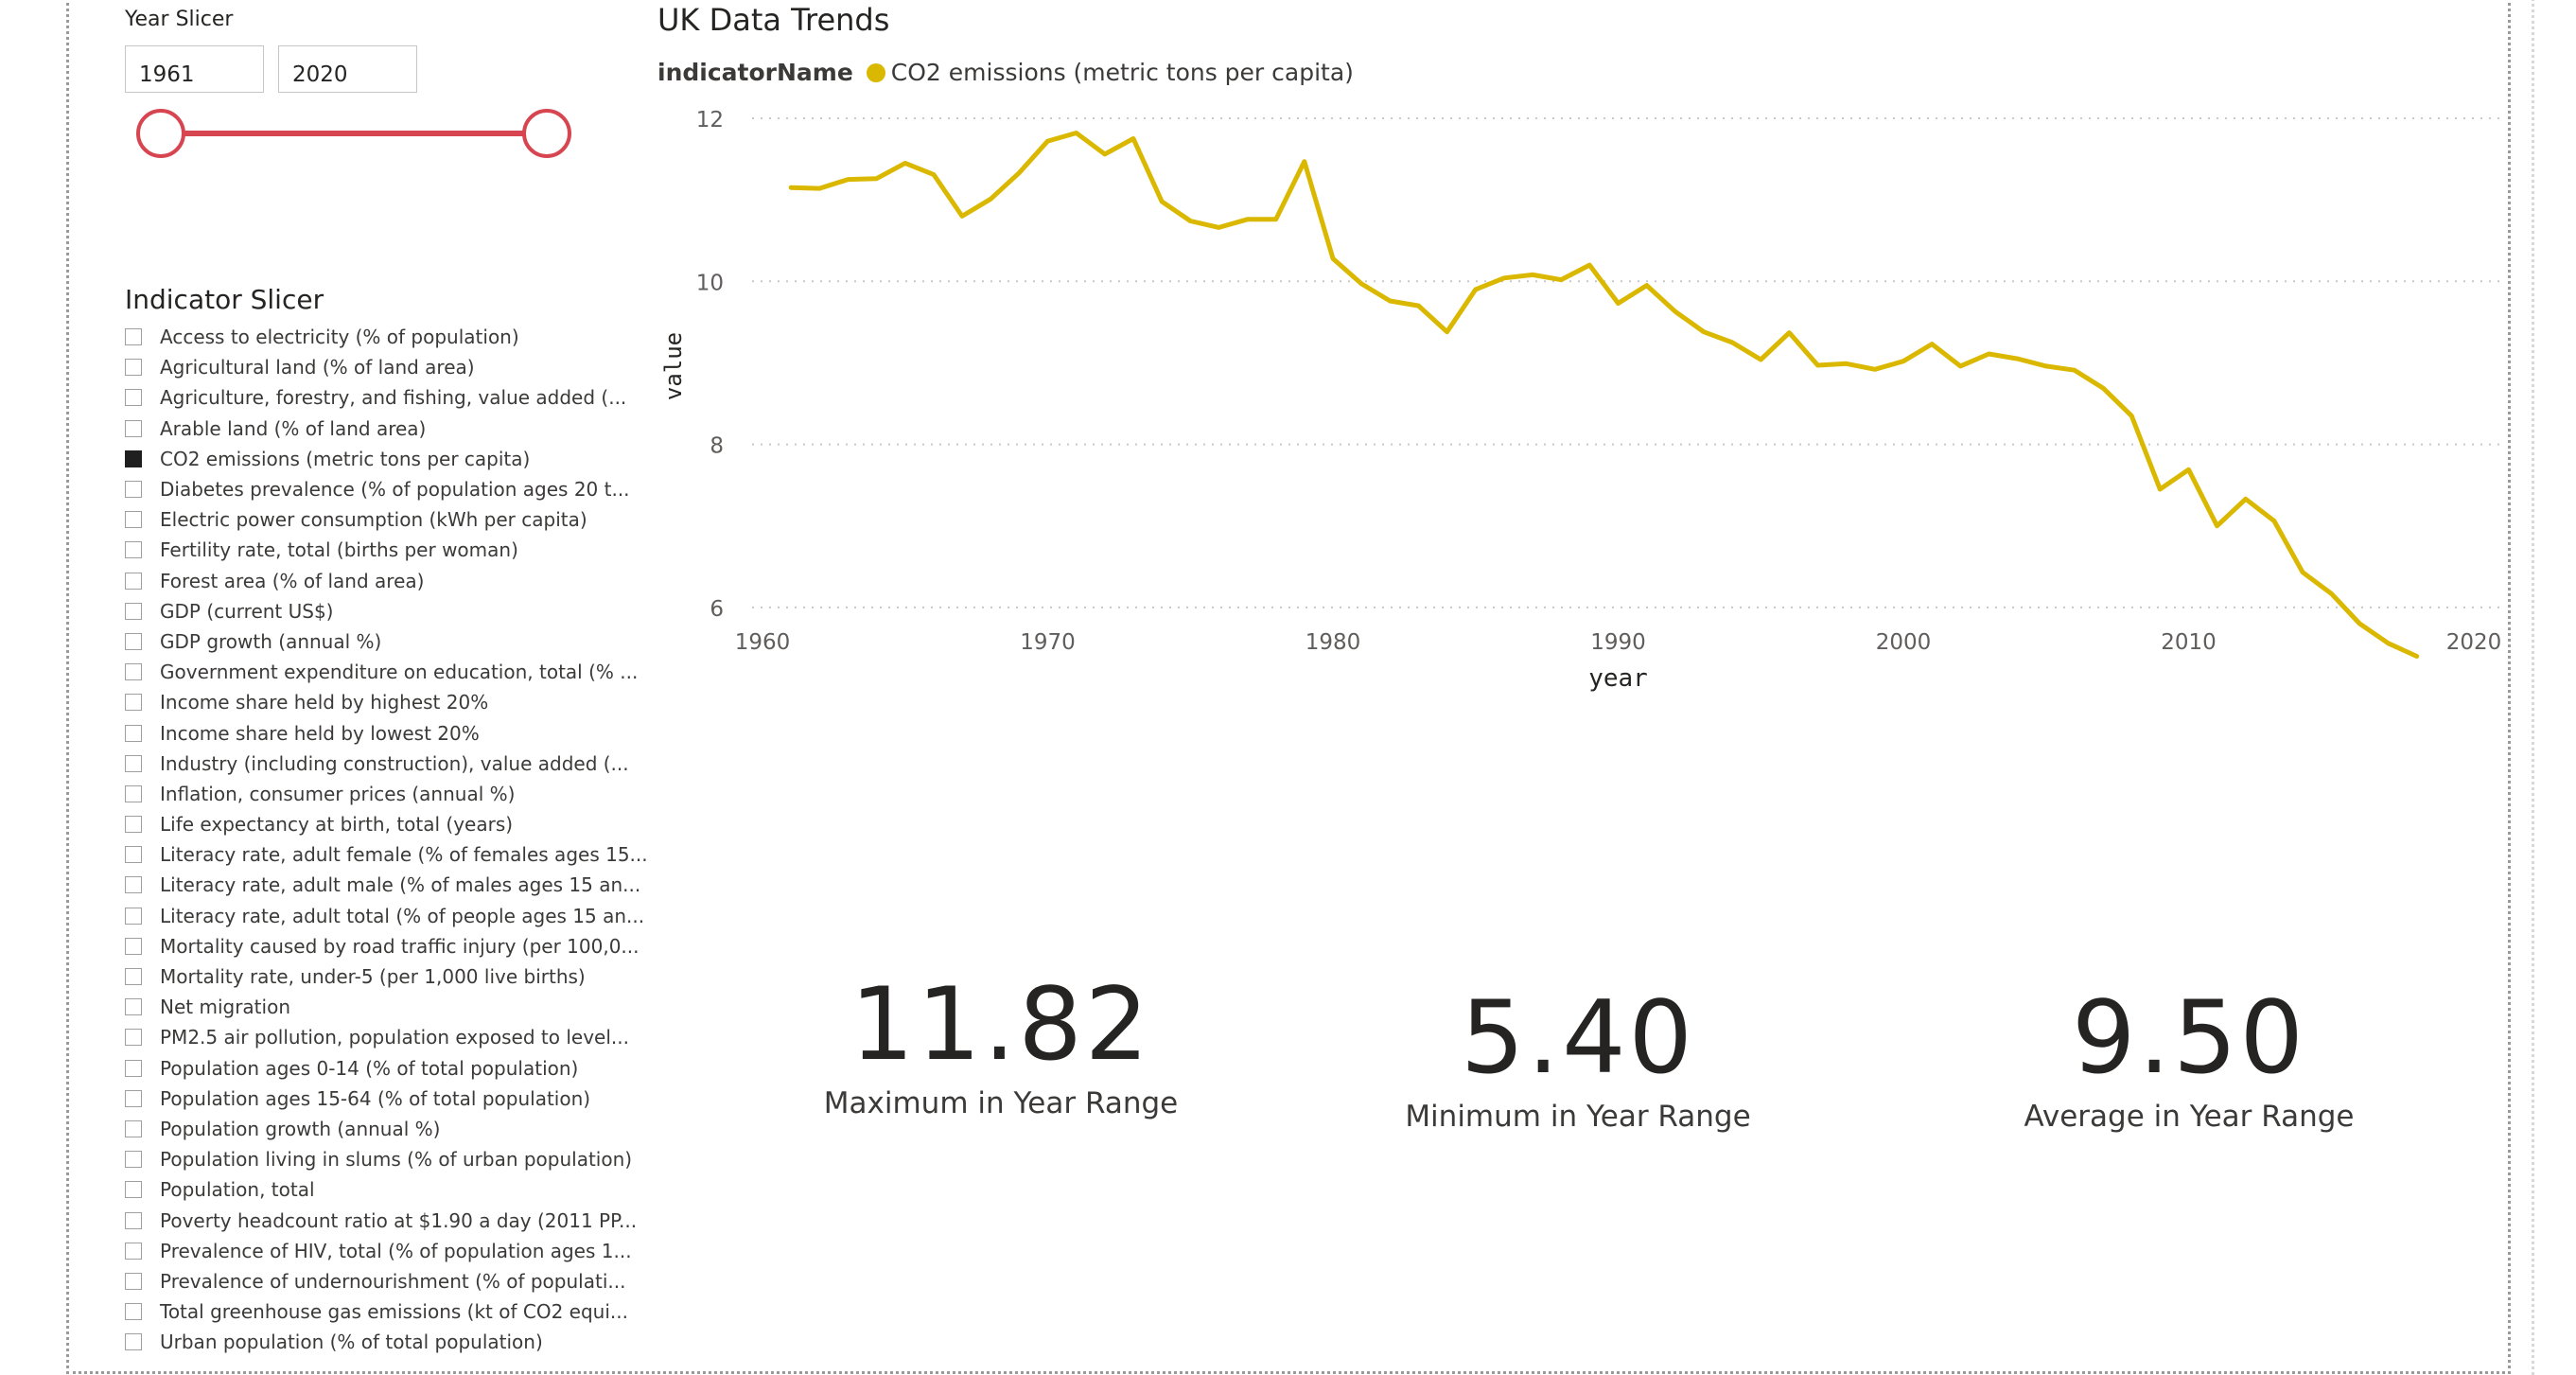 The width and height of the screenshot is (2576, 1375). I want to click on indicator-item-label: Income share held by lowest 20%, so click(320, 733).